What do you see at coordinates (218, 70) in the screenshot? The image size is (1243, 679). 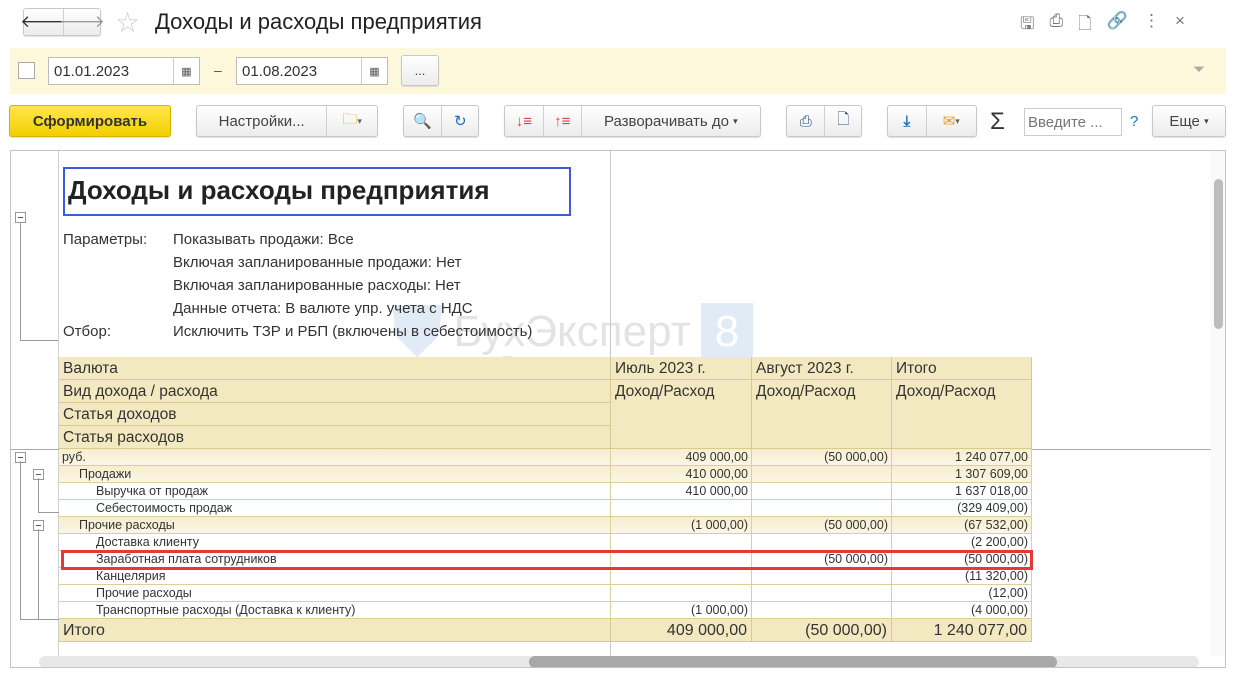 I see `period-dash: –` at bounding box center [218, 70].